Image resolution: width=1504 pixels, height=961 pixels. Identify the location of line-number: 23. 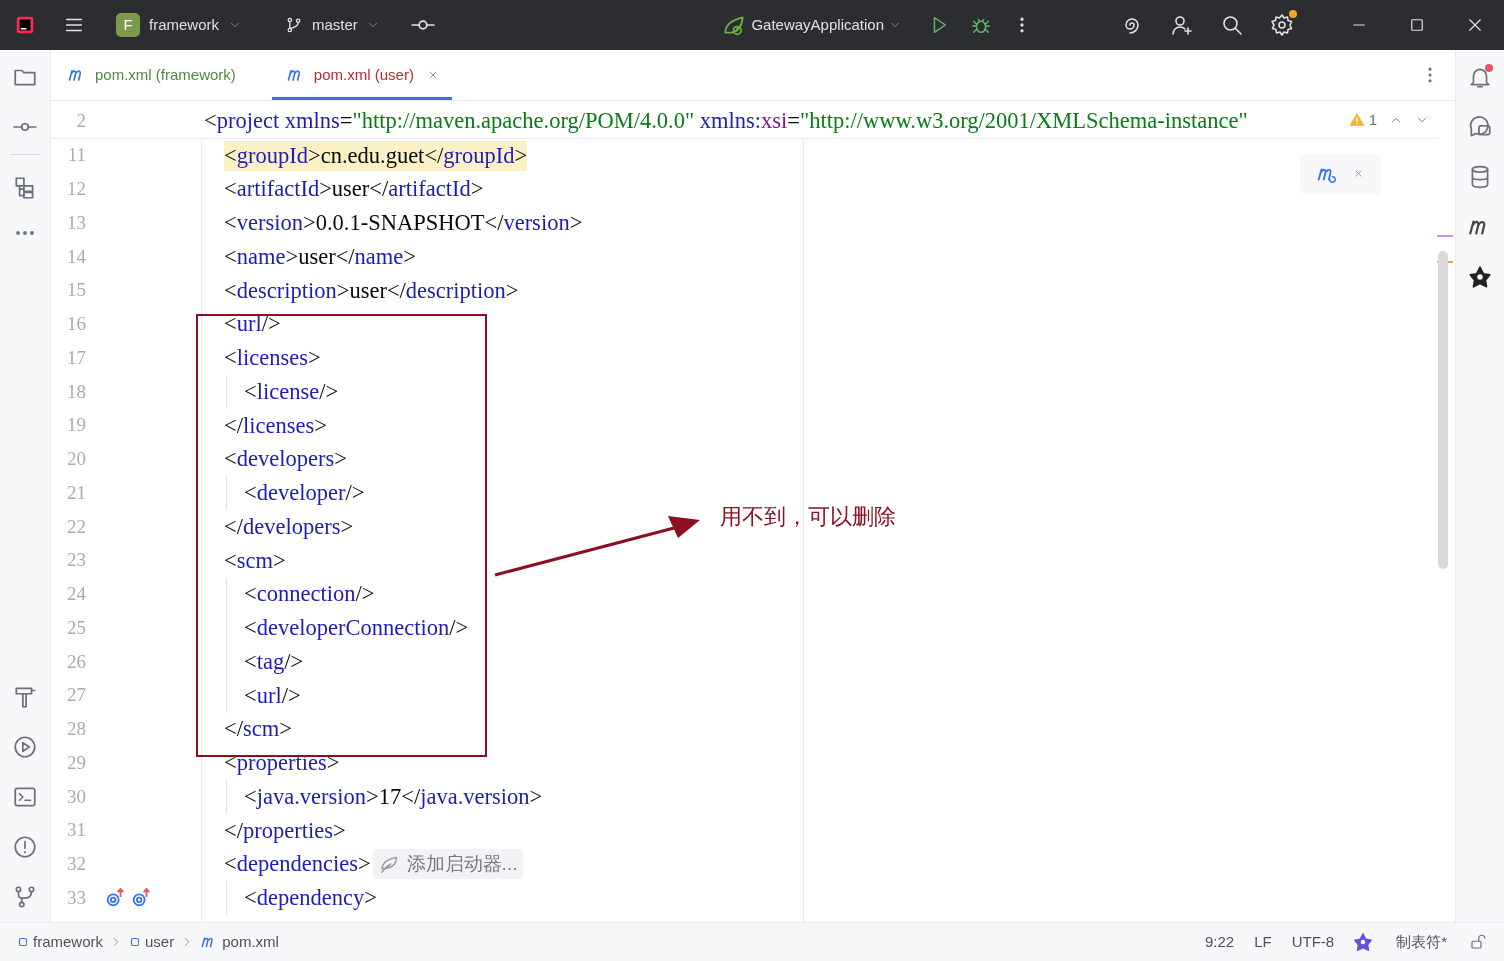
(76, 560).